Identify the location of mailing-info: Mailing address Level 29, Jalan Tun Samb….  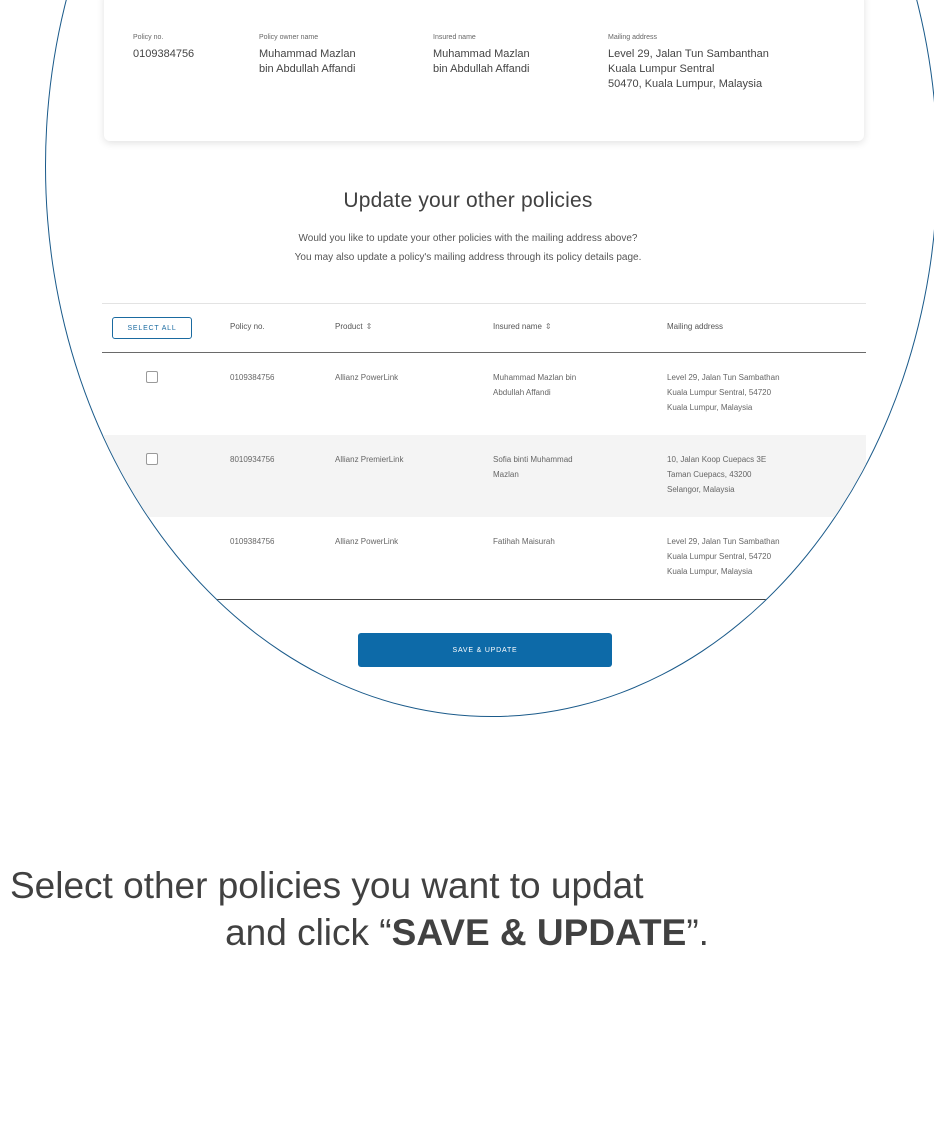
(688, 62).